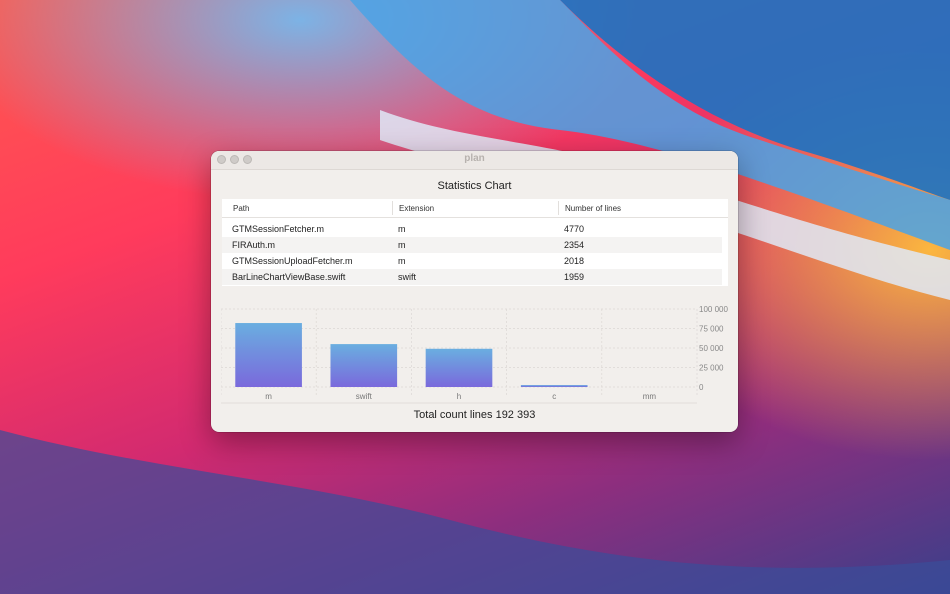 The width and height of the screenshot is (950, 594). Describe the element at coordinates (474, 415) in the screenshot. I see `total-count-label: Total count lines 192 393` at that location.